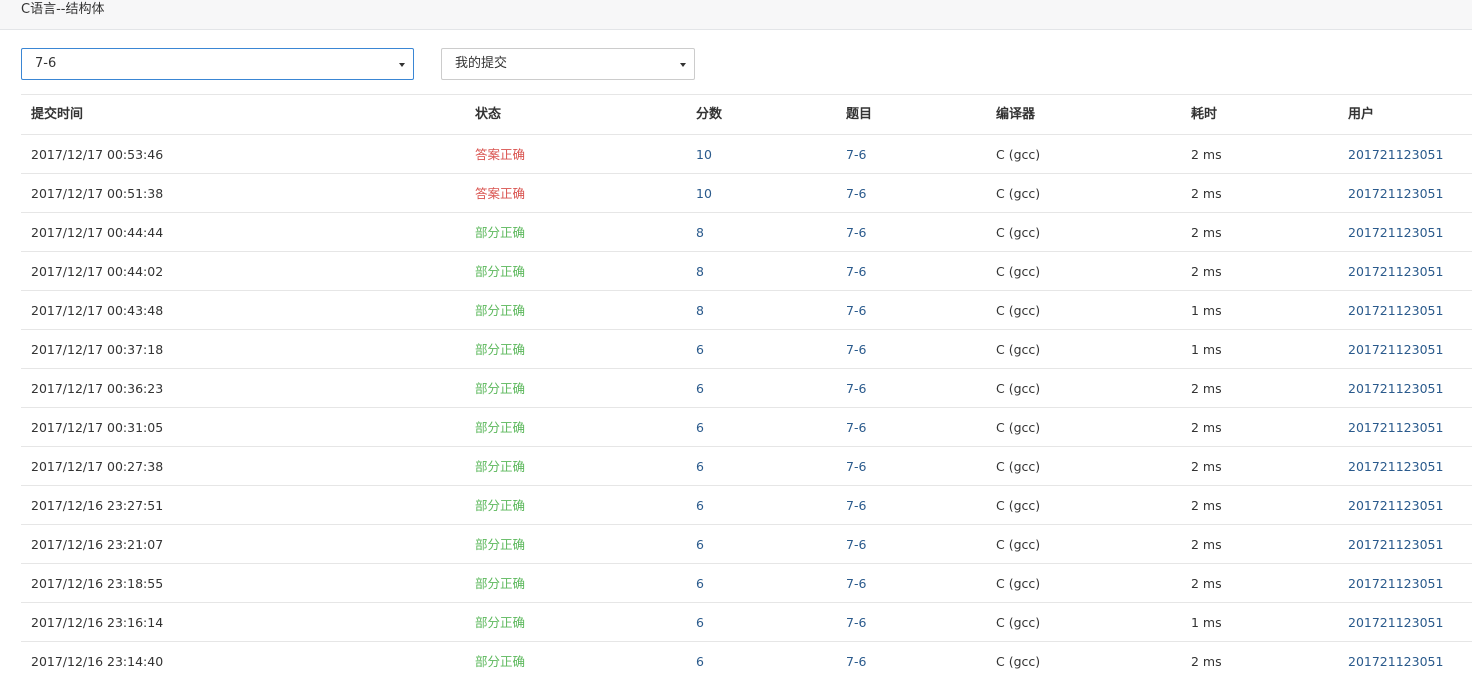  Describe the element at coordinates (97, 310) in the screenshot. I see `submission-time: 2017/12/17 00:43:48` at that location.